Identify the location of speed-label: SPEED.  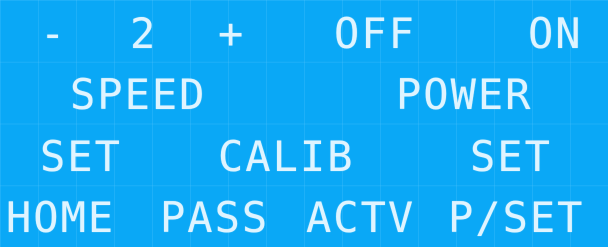
(138, 94).